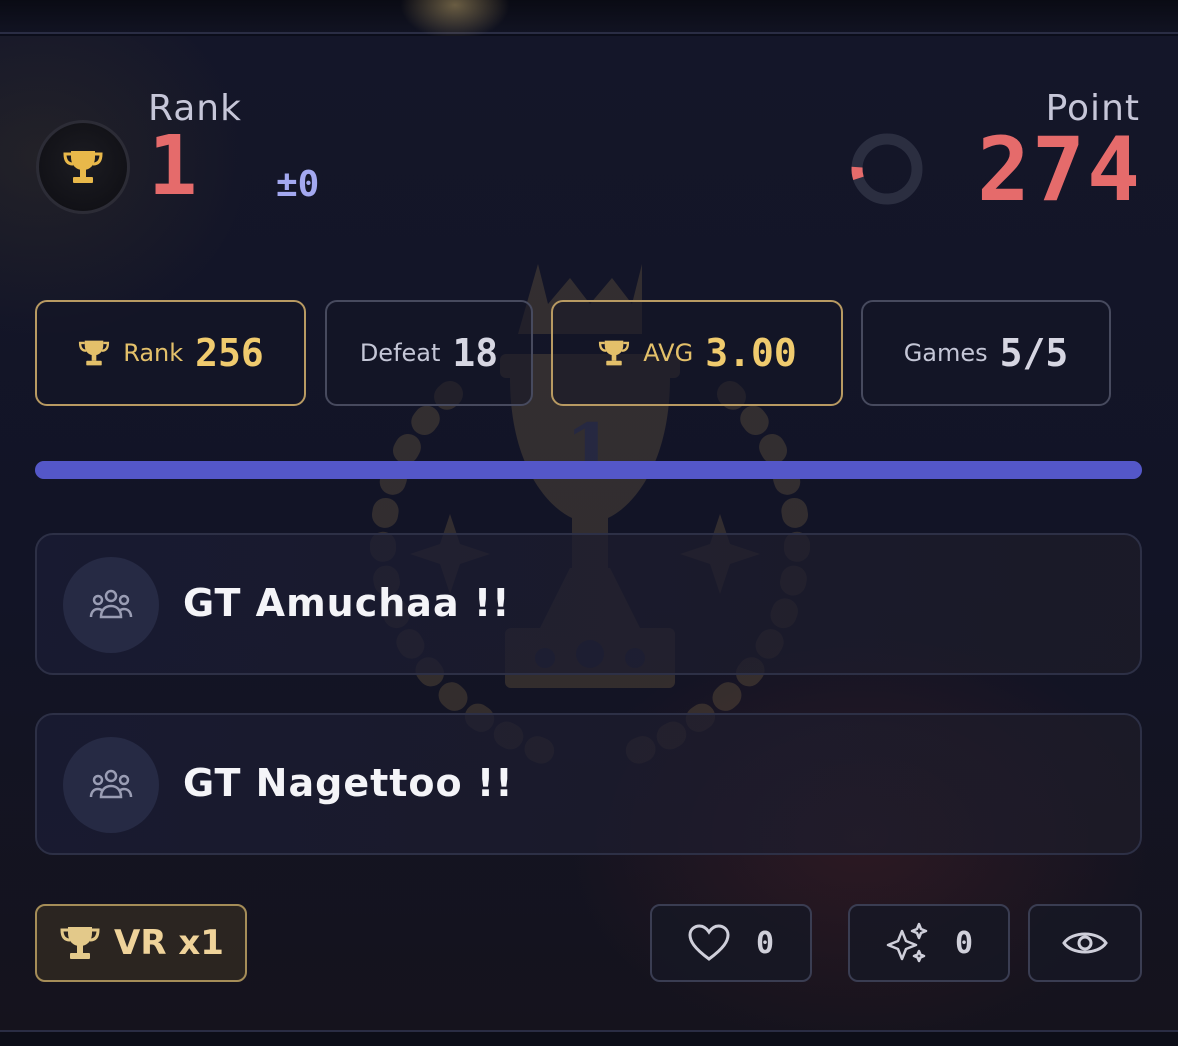 The width and height of the screenshot is (1178, 1046). I want to click on point-progress-ring, so click(887, 169).